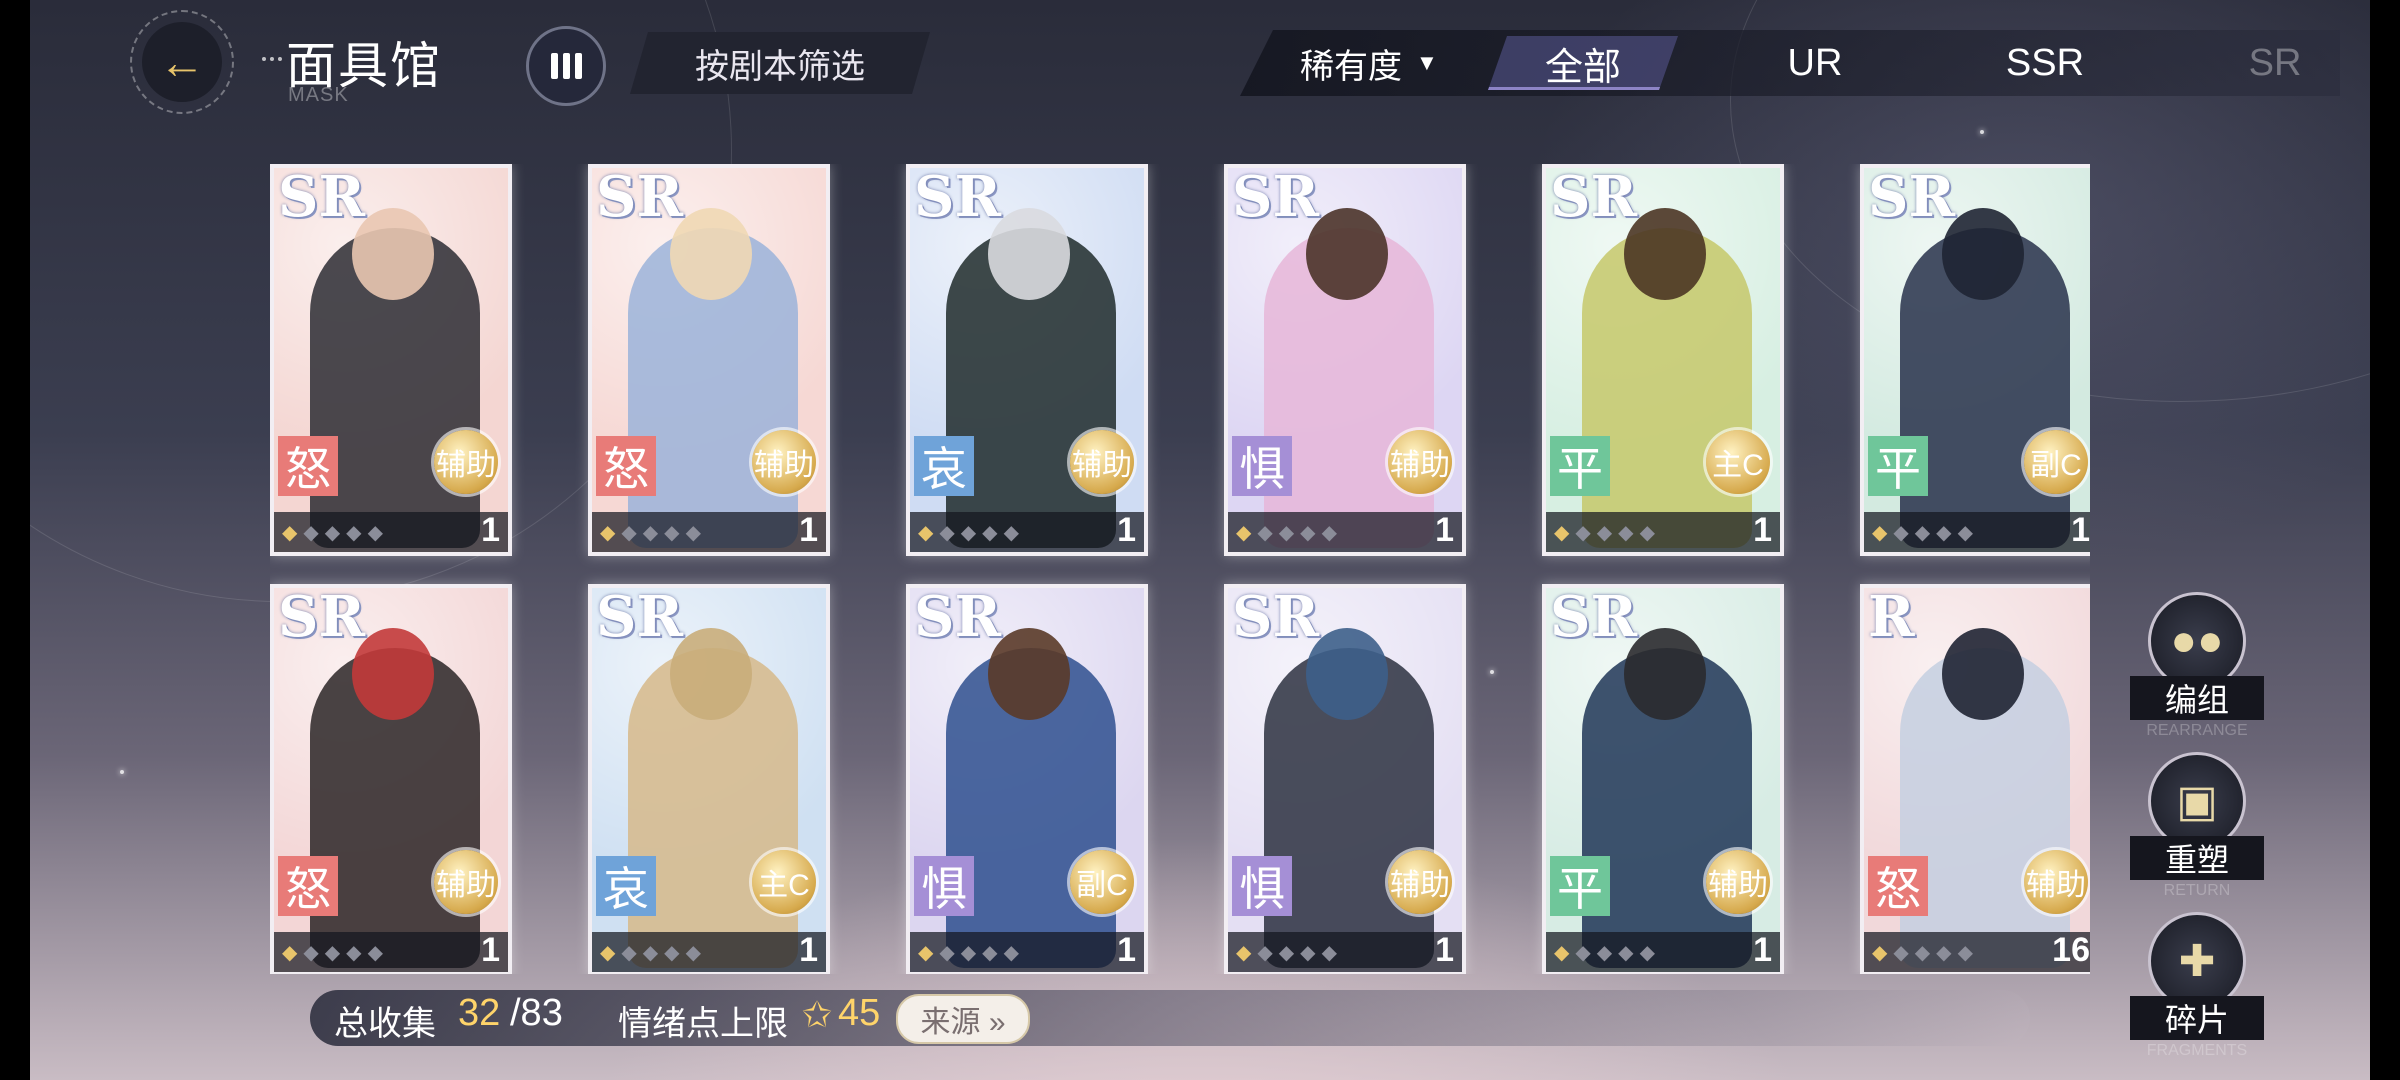 Image resolution: width=2400 pixels, height=1080 pixels. What do you see at coordinates (1983, 674) in the screenshot?
I see `character-head` at bounding box center [1983, 674].